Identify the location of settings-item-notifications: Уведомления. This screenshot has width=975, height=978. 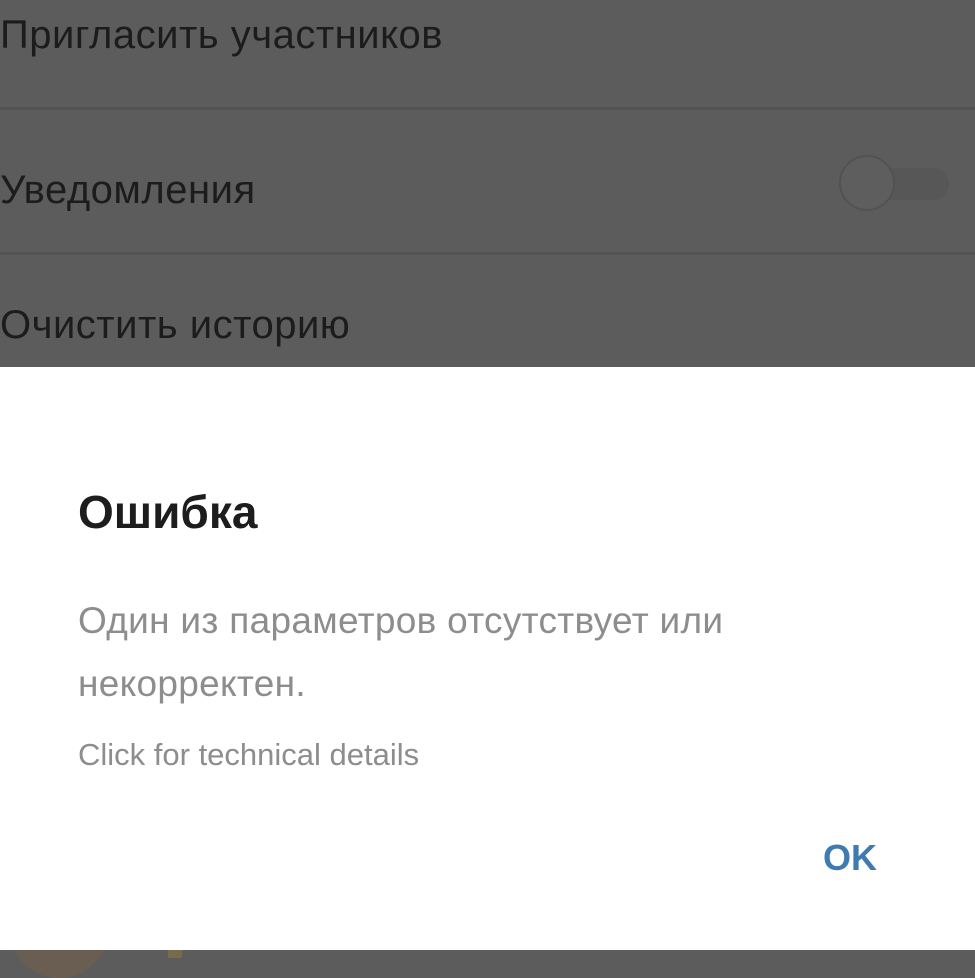
(487, 182).